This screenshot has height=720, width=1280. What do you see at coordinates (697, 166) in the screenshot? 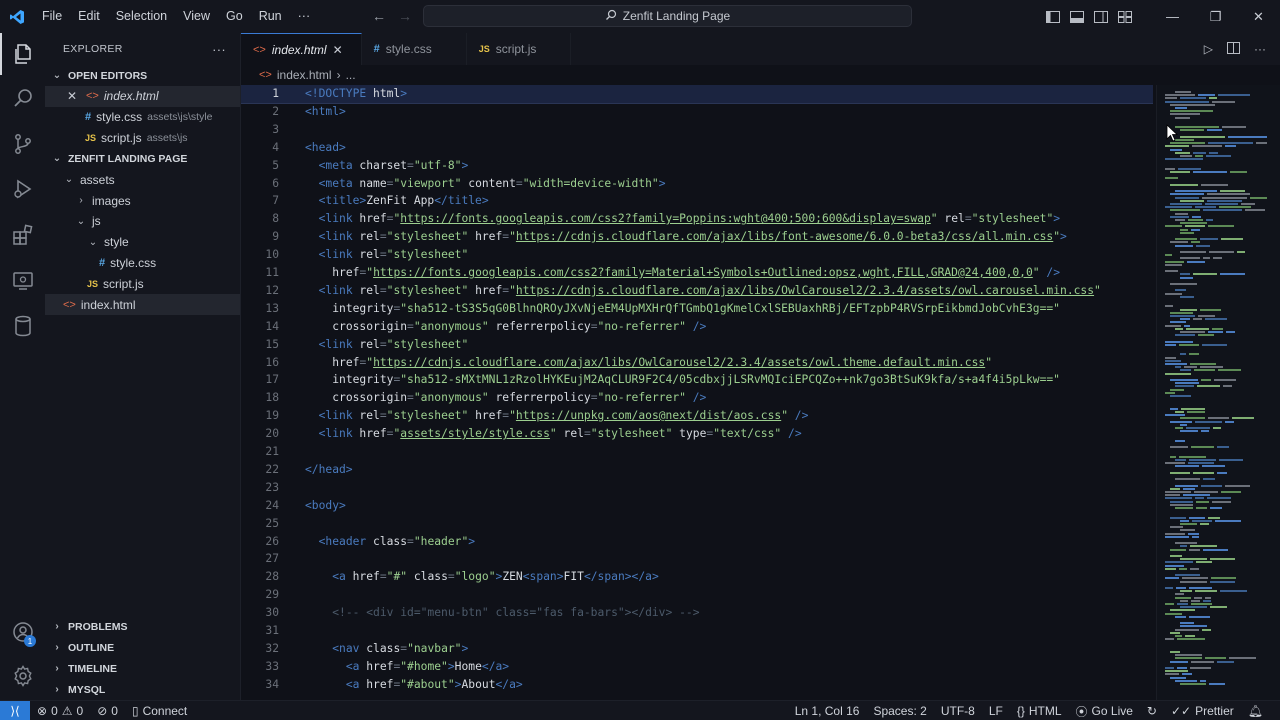
I see `code-line: 5 <meta charset="utf-8">` at bounding box center [697, 166].